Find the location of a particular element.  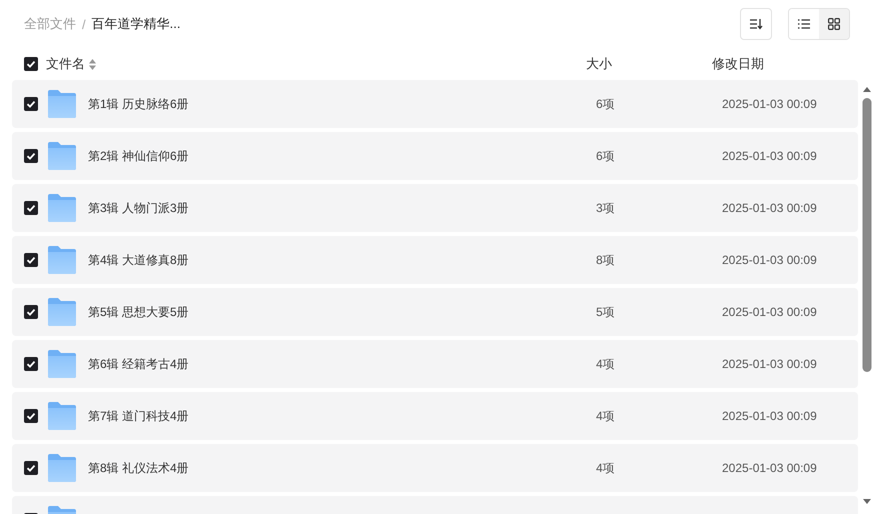

file-name: 第2辑 神仙信仰6册 is located at coordinates (342, 156).